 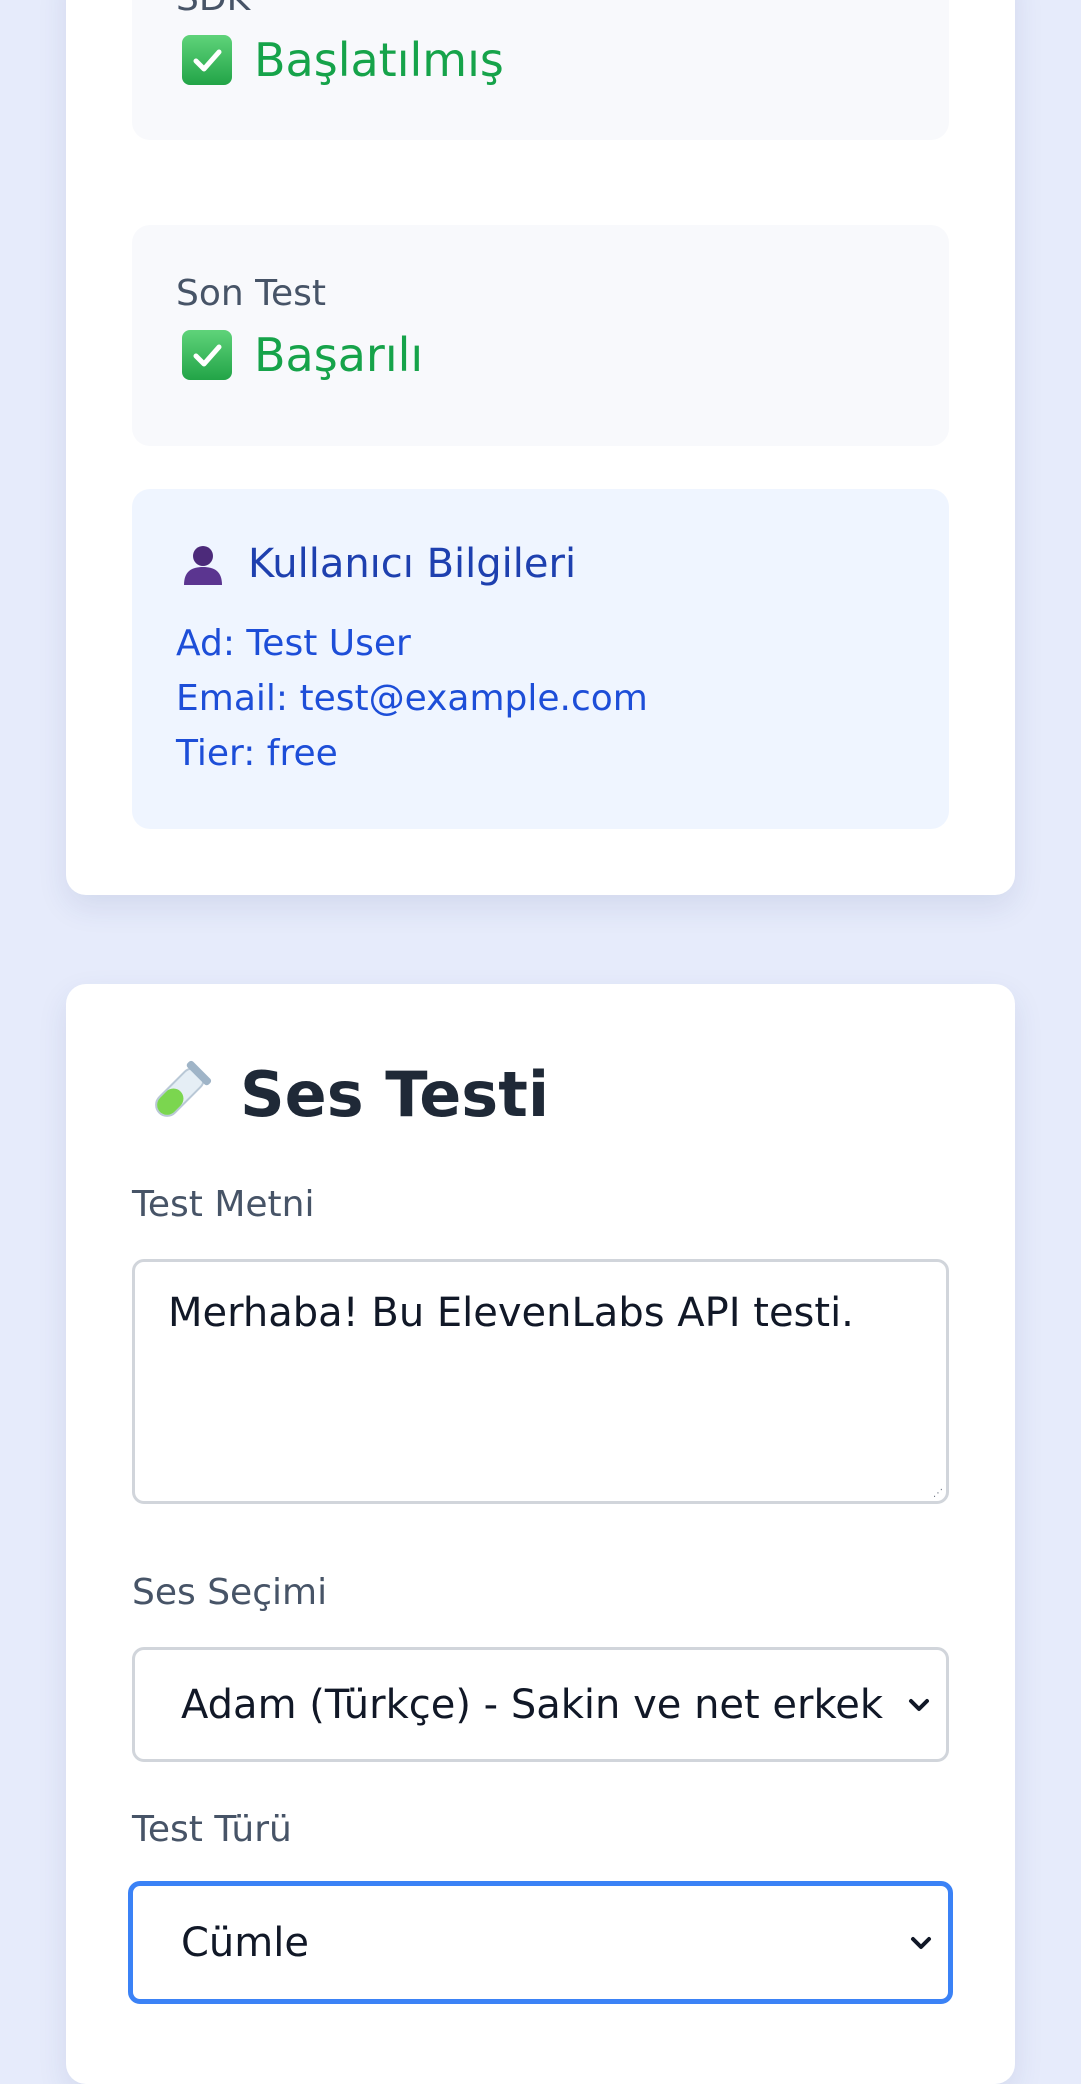 I want to click on sound-test-title: Ses Testi, so click(x=345, y=1094).